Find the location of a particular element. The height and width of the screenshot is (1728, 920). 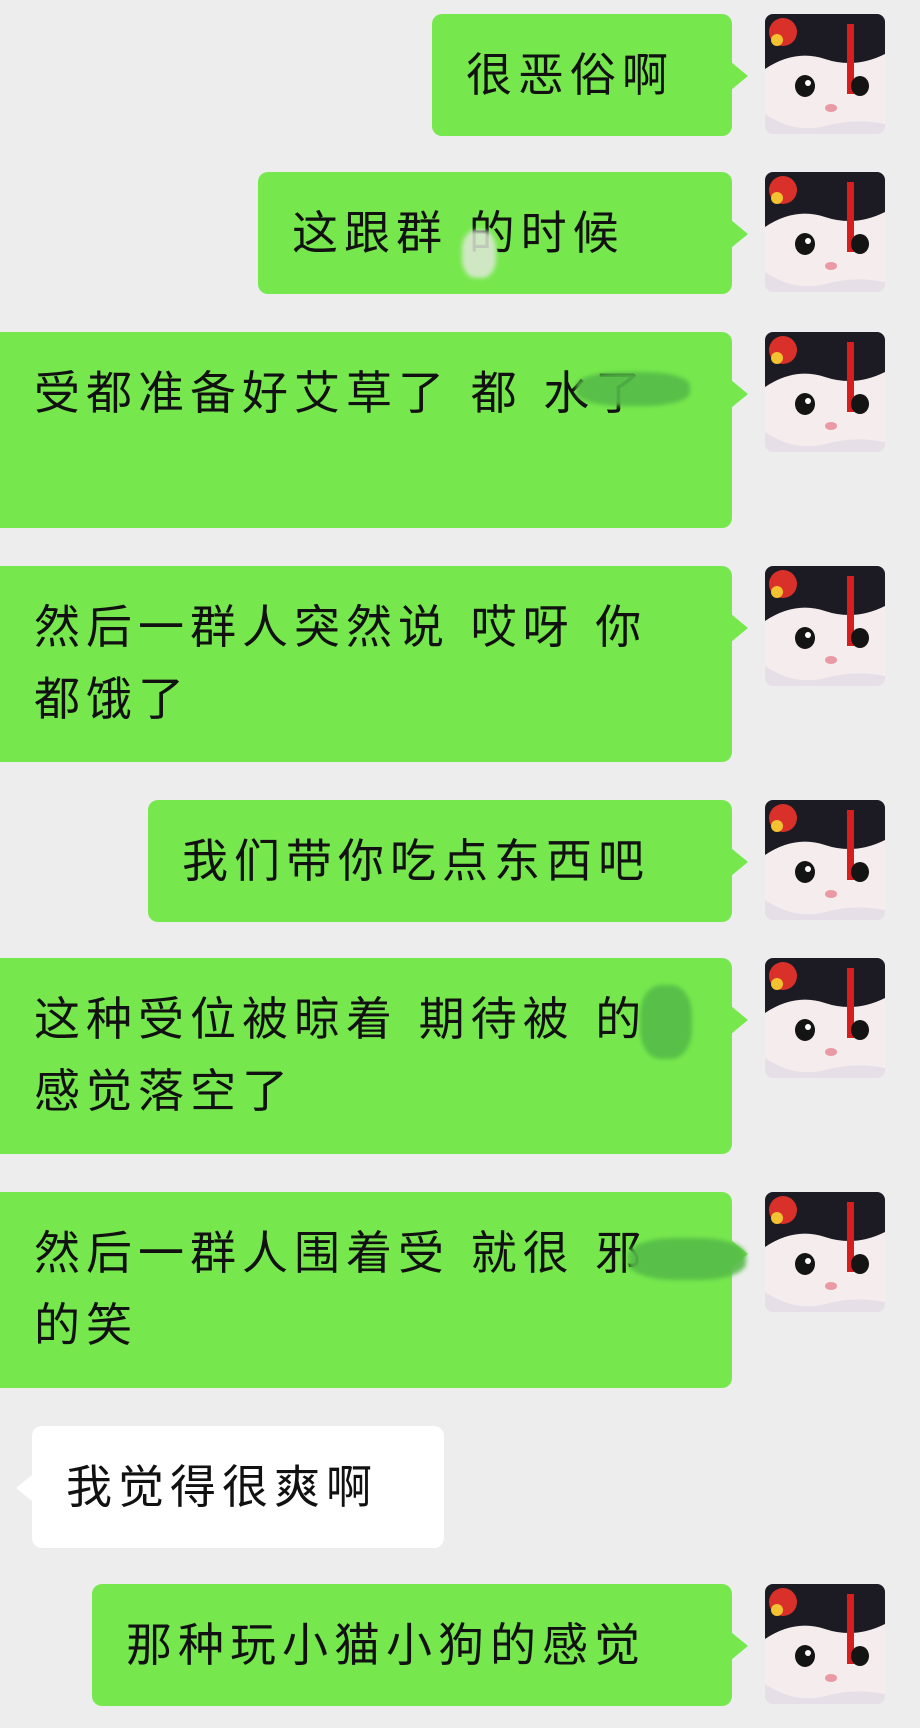

message-bubble: 我们带你吃点东西吧 is located at coordinates (448, 861).